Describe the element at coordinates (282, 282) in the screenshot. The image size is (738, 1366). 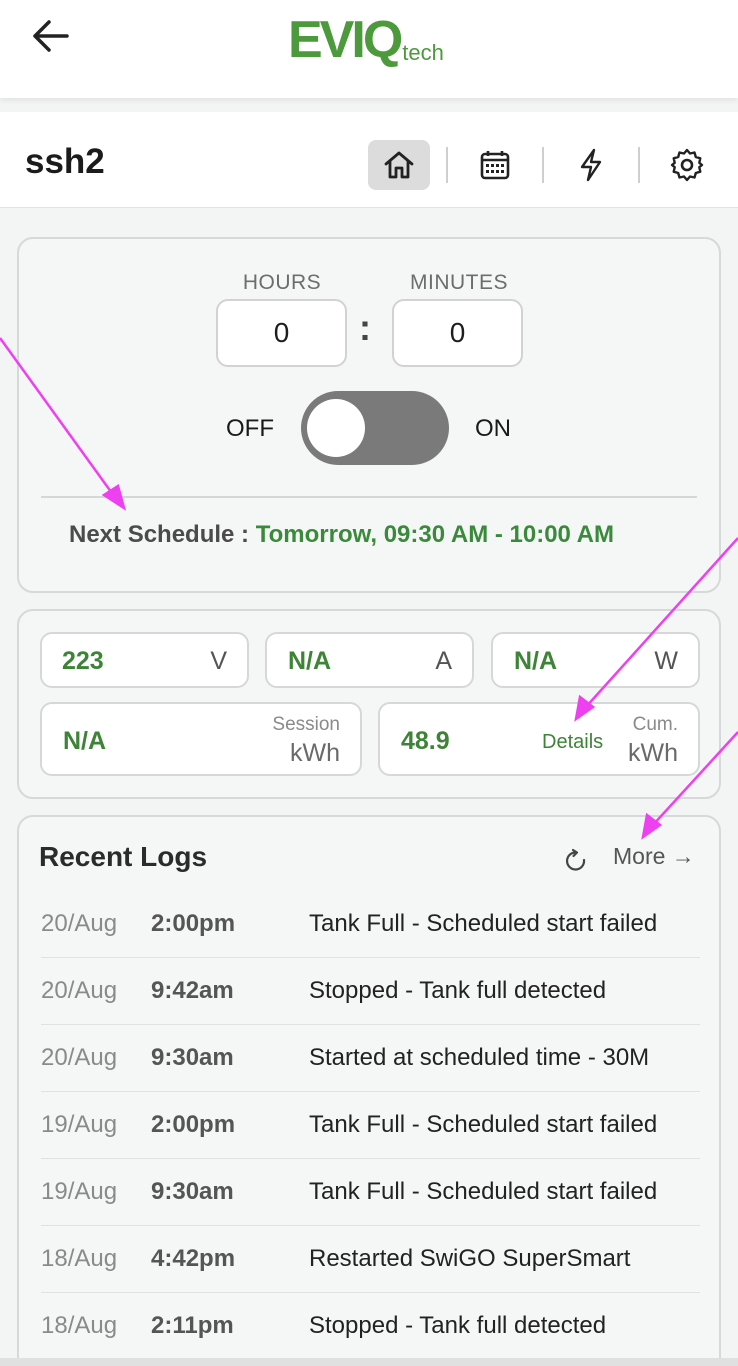
I see `hours-label: HOURS` at that location.